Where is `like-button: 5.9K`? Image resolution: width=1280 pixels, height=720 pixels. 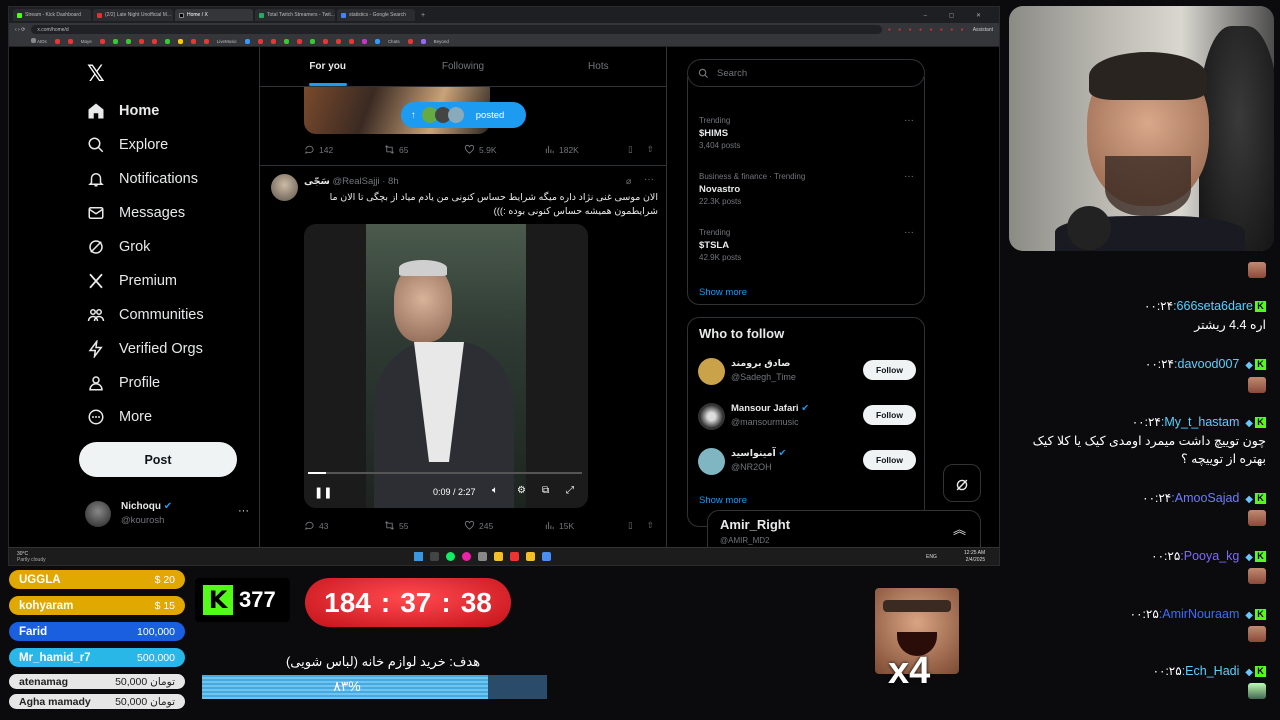
like-button: 5.9K is located at coordinates (504, 149).